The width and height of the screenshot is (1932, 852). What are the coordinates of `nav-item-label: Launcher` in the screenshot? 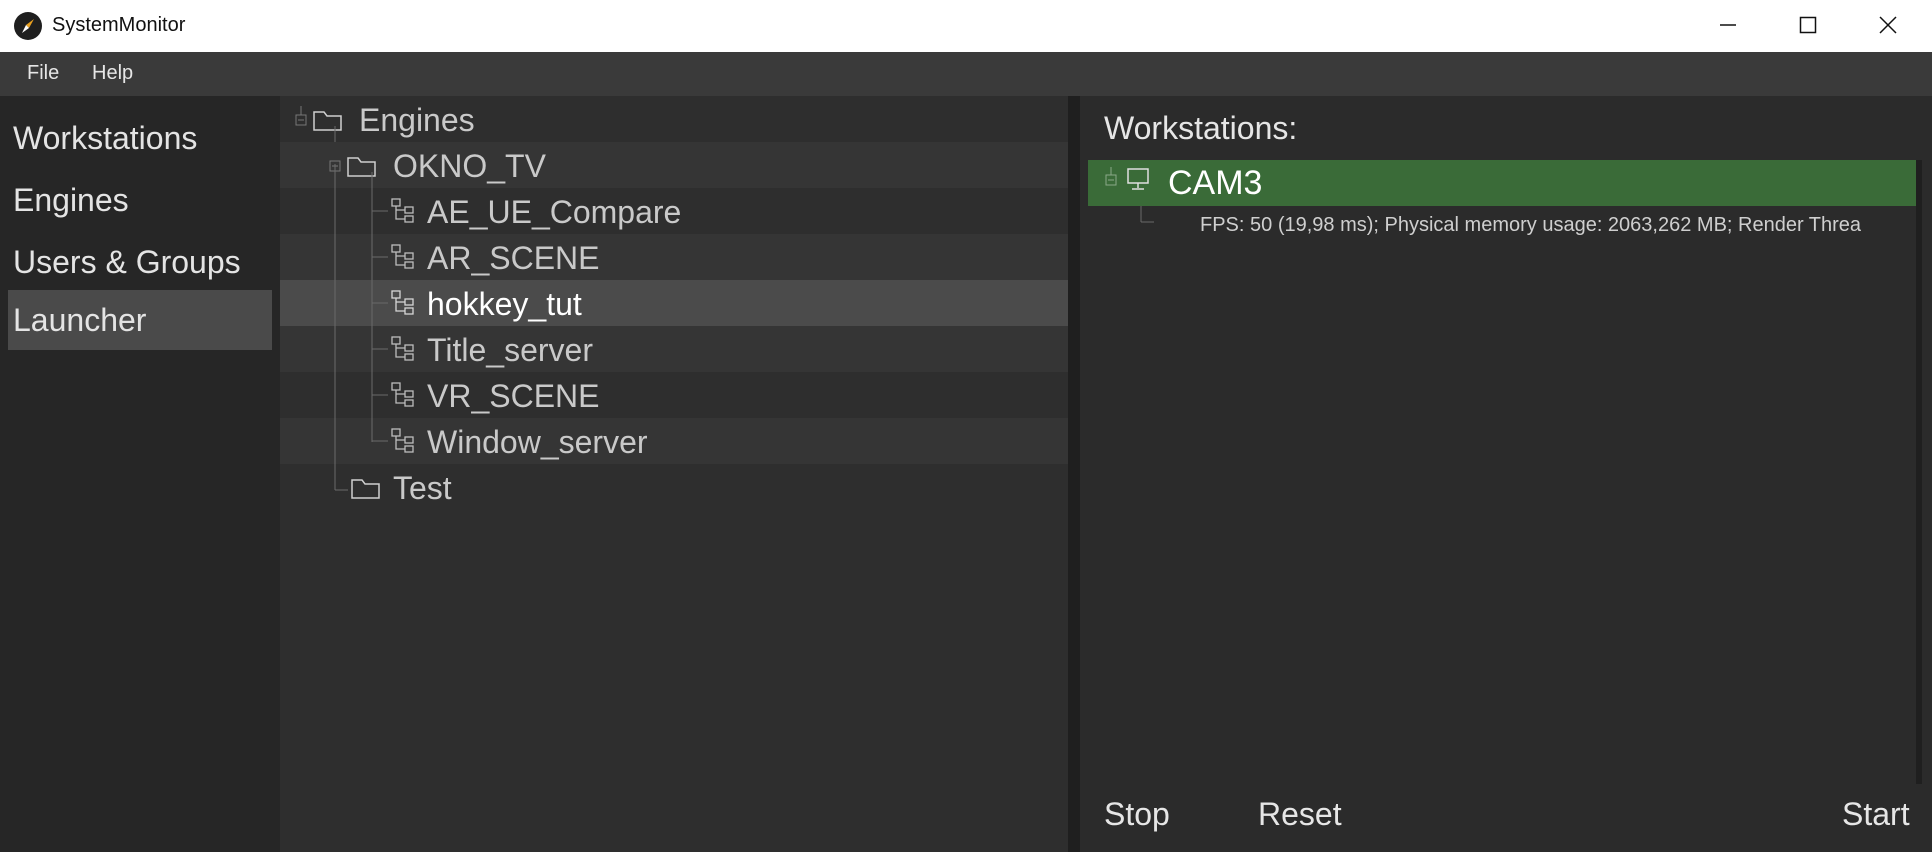 It's located at (80, 319).